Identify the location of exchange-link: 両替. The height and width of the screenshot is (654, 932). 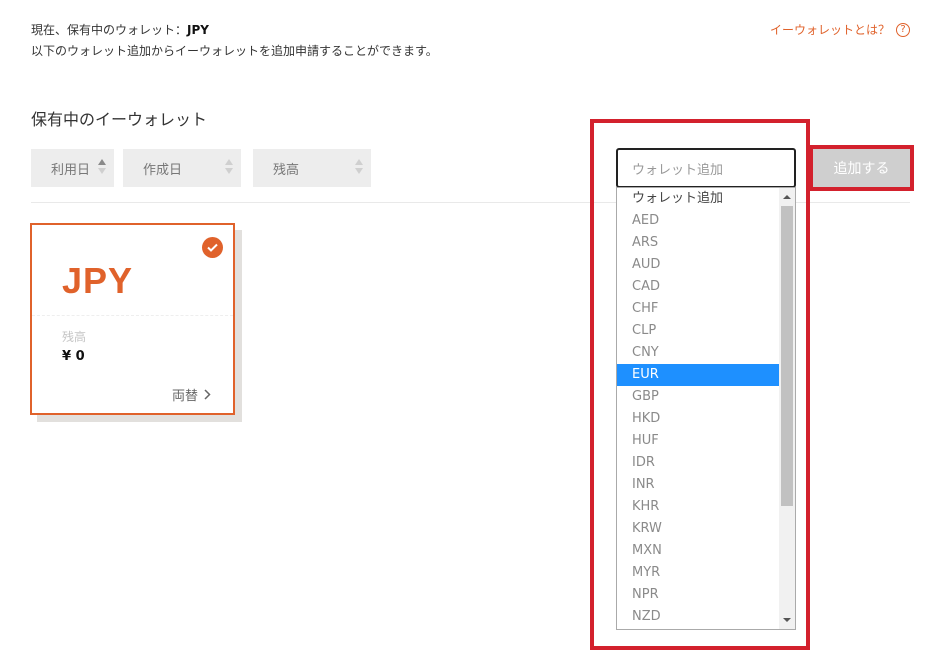
(191, 394).